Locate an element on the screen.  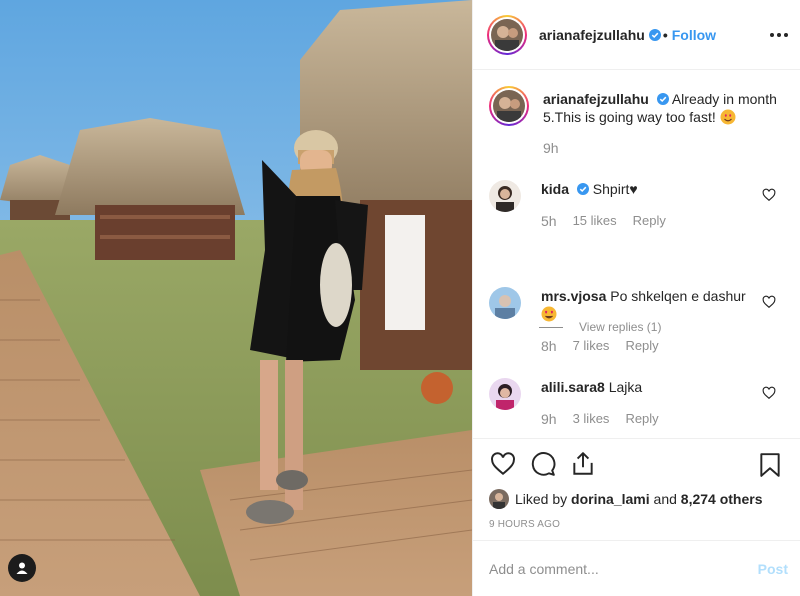
caption-author-avatar is located at coordinates (509, 106).